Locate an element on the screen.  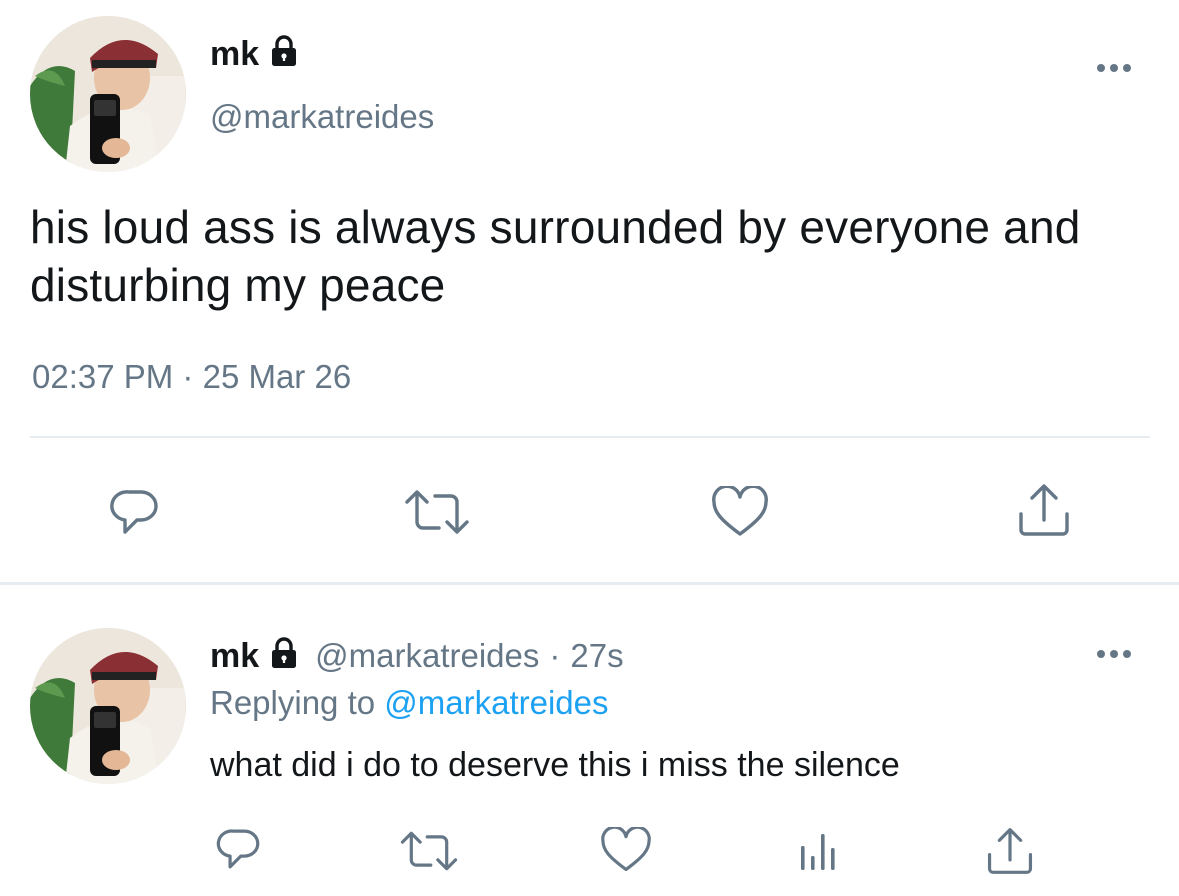
tweet-time: 02:37 PM is located at coordinates (103, 376).